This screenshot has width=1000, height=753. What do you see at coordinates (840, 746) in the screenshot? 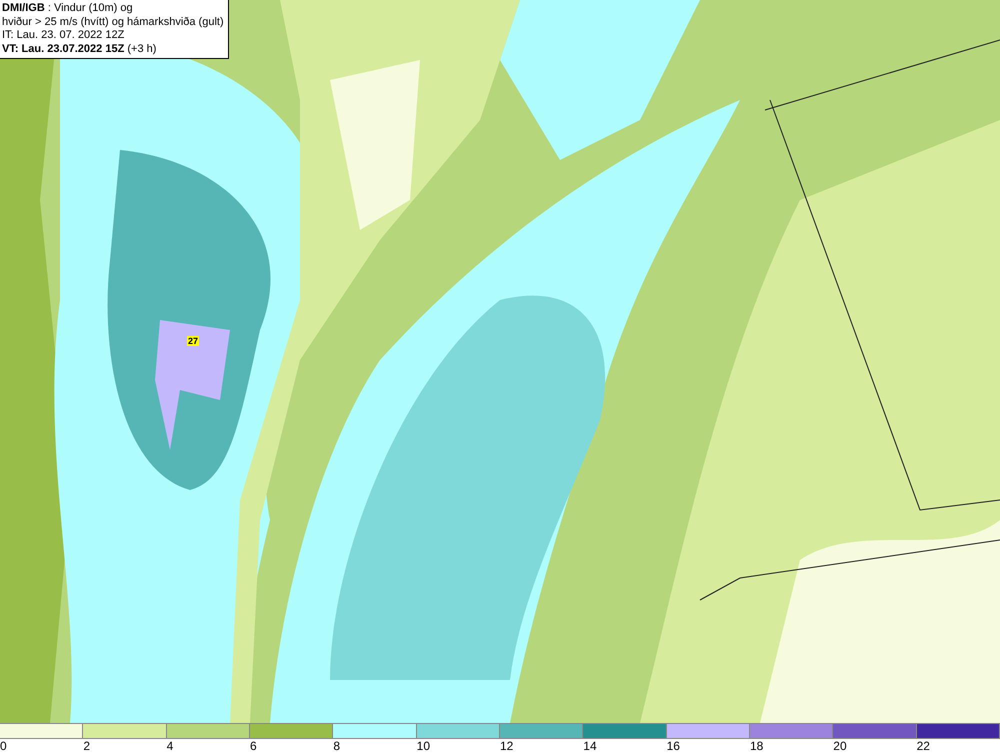
I see `legend-label: 20` at bounding box center [840, 746].